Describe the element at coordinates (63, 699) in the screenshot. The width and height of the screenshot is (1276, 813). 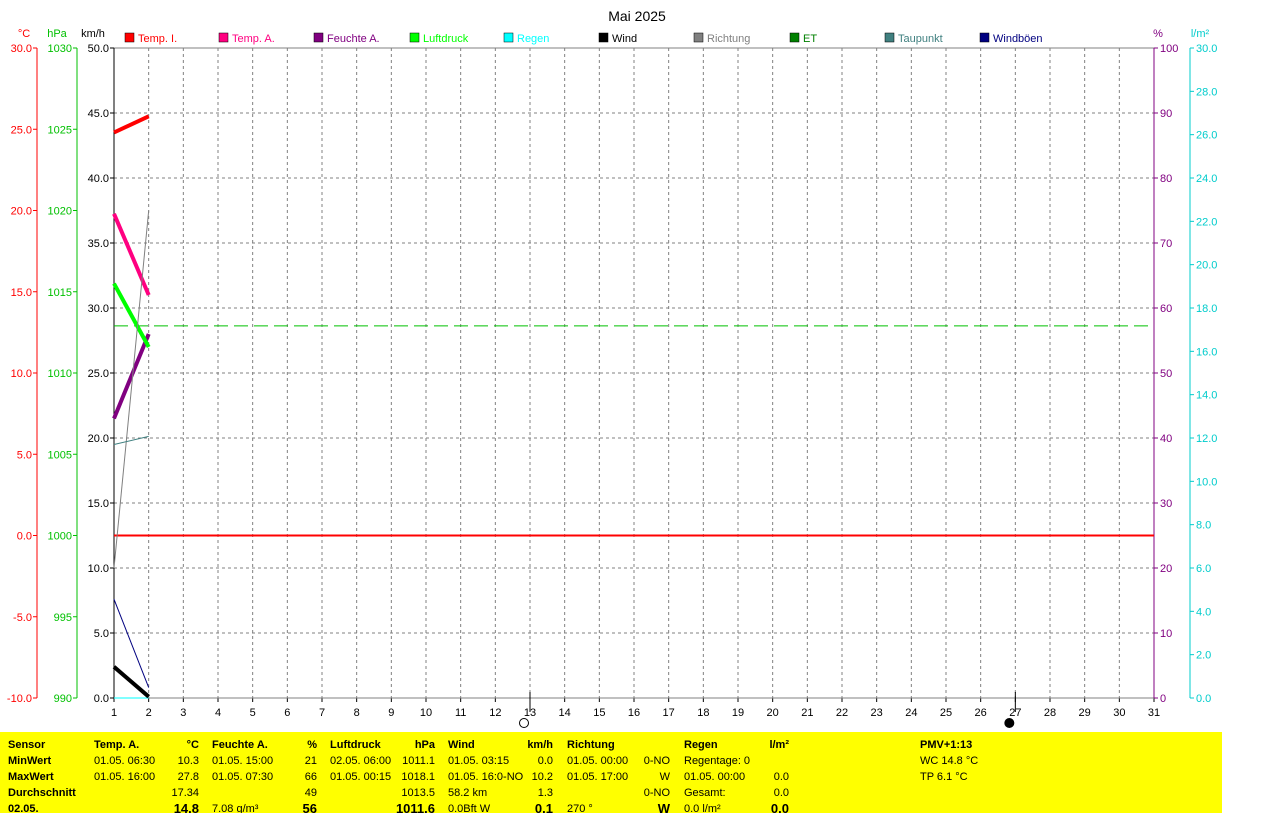
I see `left-axis-tick-label: 990` at that location.